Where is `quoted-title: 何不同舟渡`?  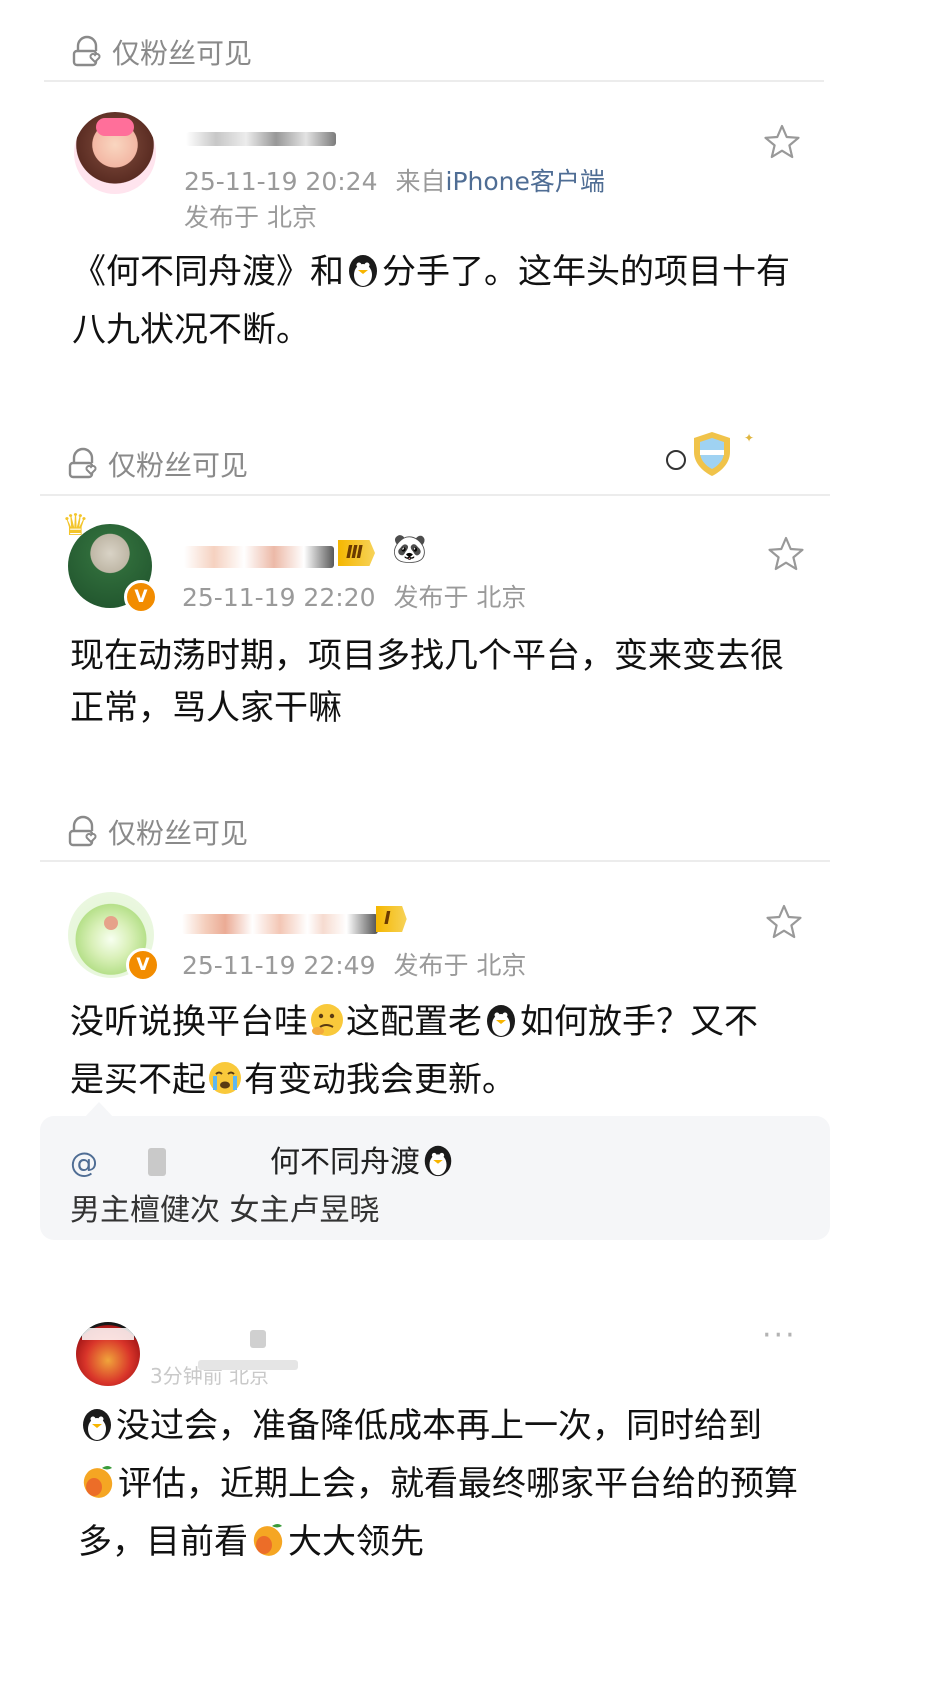
quoted-title: 何不同舟渡 is located at coordinates (363, 1166).